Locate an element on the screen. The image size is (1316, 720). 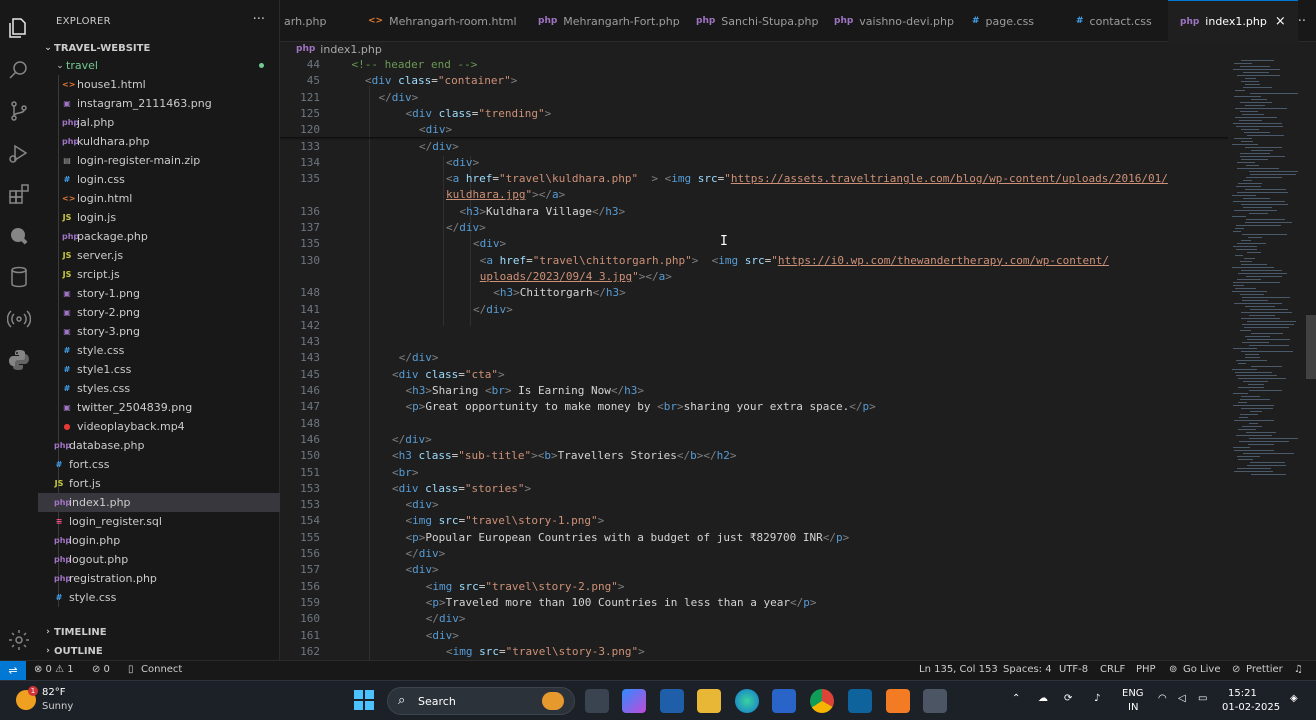
vertical-scrollbar is located at coordinates (1311, 347).